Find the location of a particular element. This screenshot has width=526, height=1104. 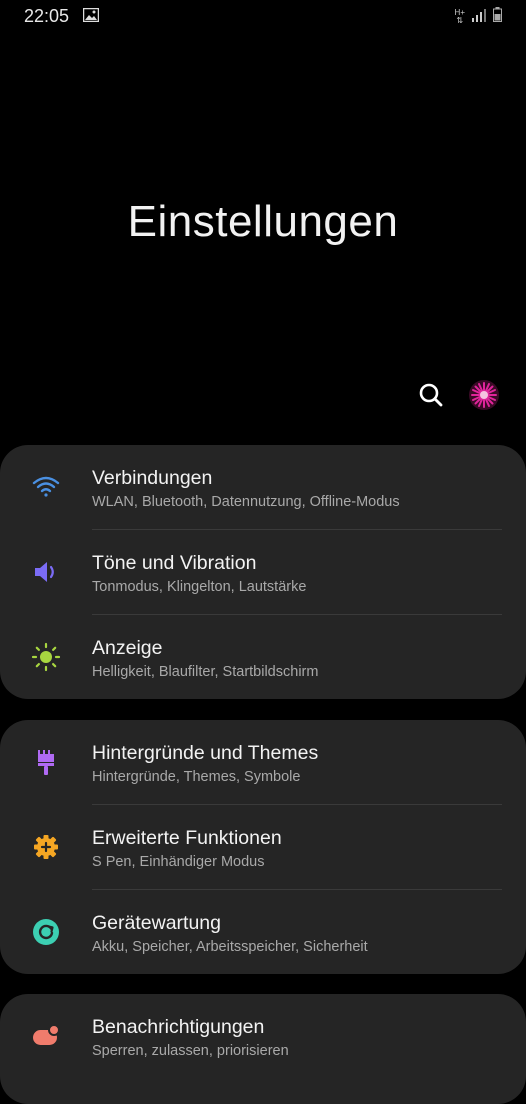

gear-plus-icon is located at coordinates (46, 847).